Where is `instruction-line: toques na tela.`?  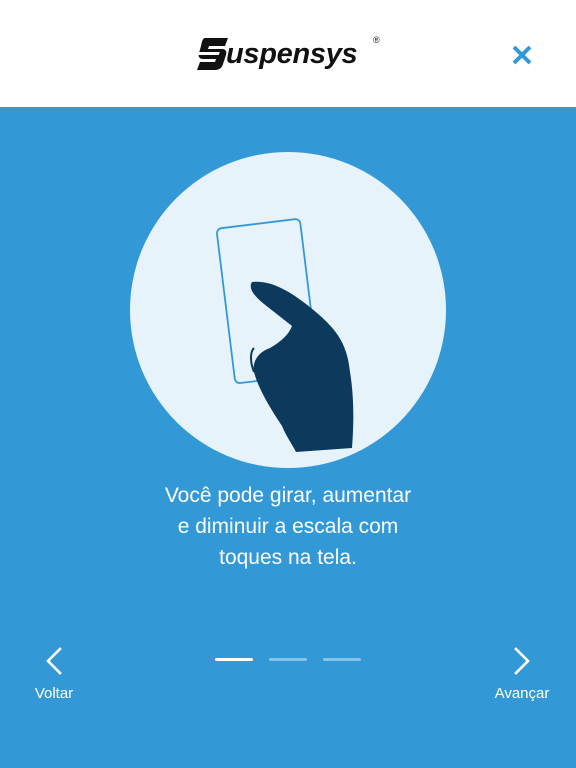 instruction-line: toques na tela. is located at coordinates (288, 557).